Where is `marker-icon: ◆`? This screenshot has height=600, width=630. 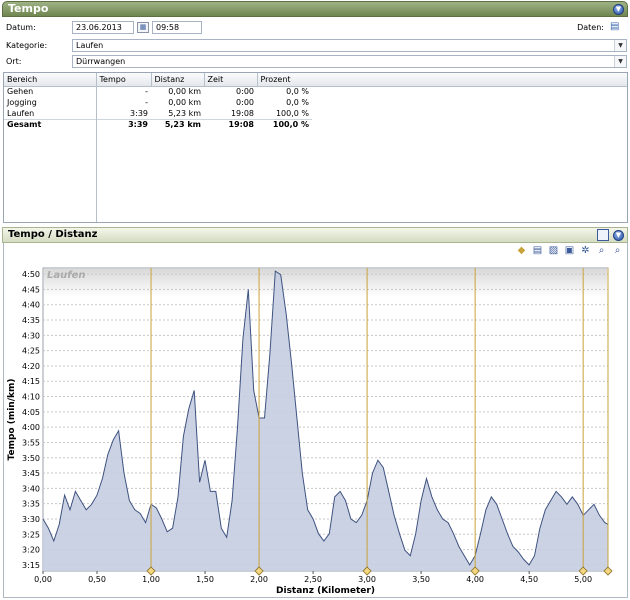 marker-icon: ◆ is located at coordinates (521, 250).